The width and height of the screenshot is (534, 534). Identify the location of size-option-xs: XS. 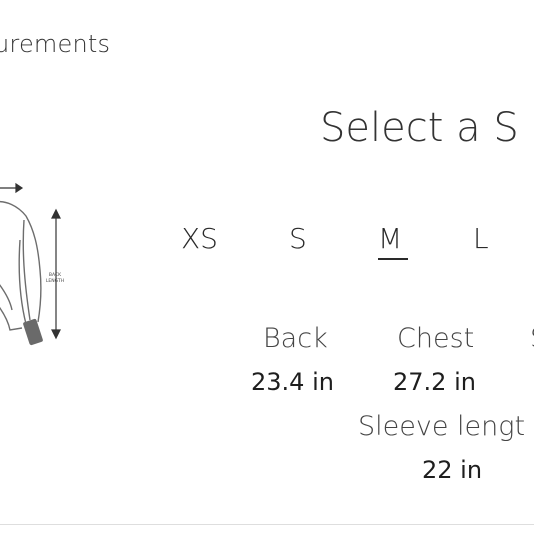
(199, 238).